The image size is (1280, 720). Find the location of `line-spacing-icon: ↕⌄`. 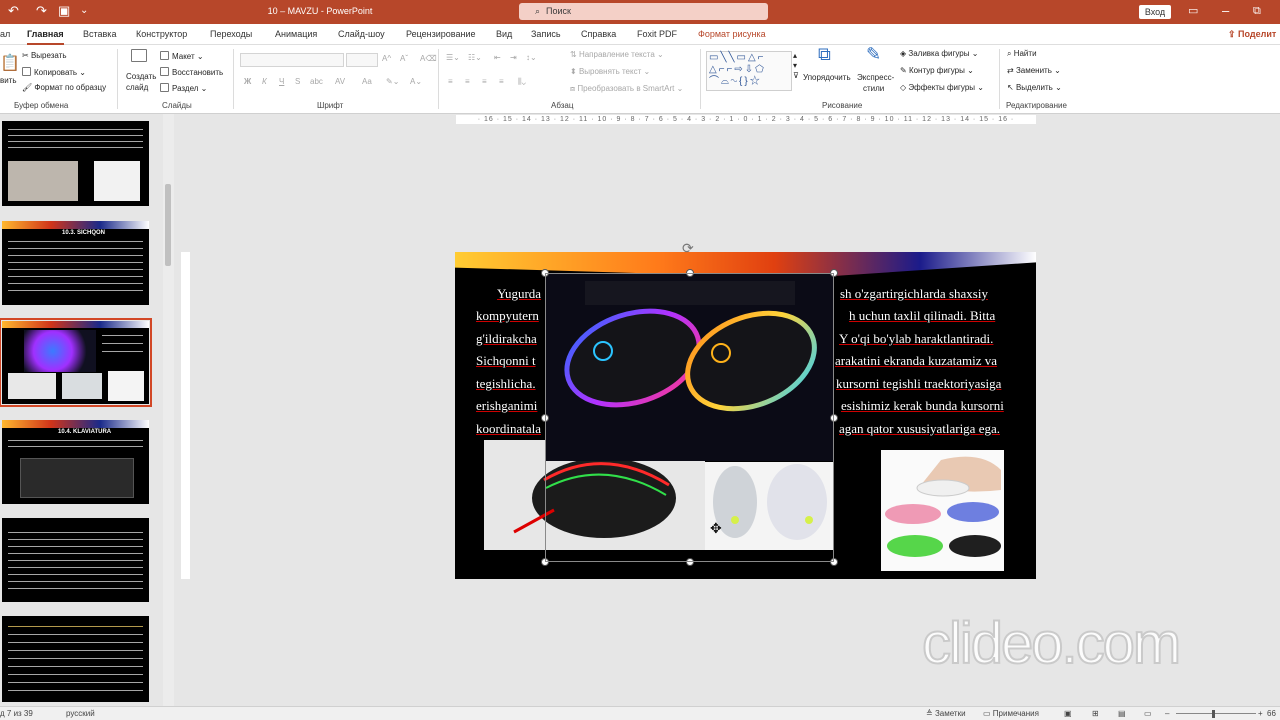

line-spacing-icon: ↕⌄ is located at coordinates (531, 58).